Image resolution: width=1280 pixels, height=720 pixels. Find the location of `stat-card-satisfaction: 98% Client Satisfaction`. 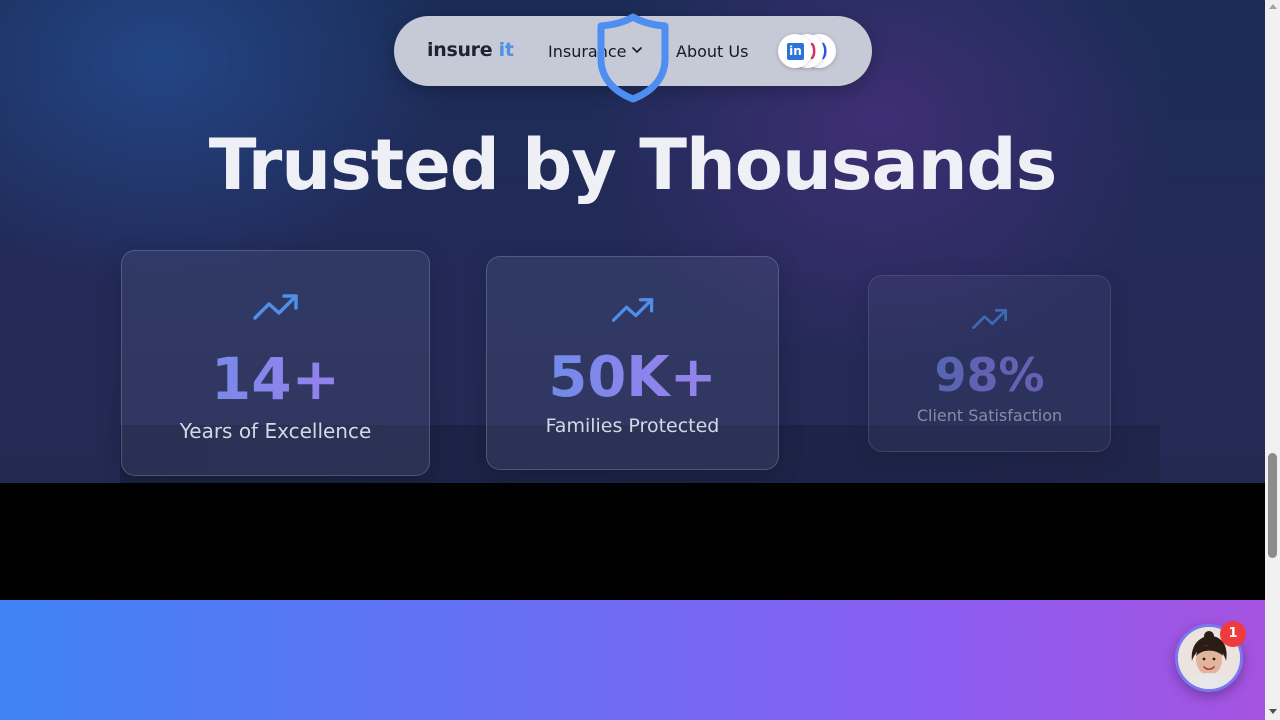

stat-card-satisfaction: 98% Client Satisfaction is located at coordinates (989, 363).